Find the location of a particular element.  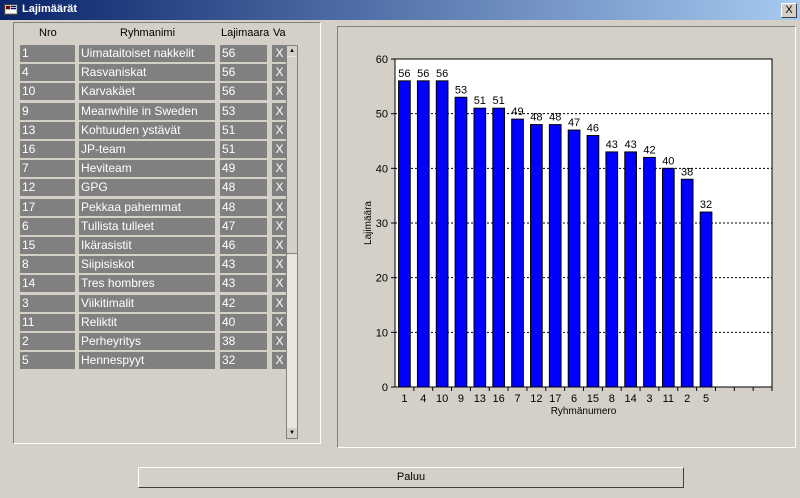

nro-field: 1 is located at coordinates (47, 53).